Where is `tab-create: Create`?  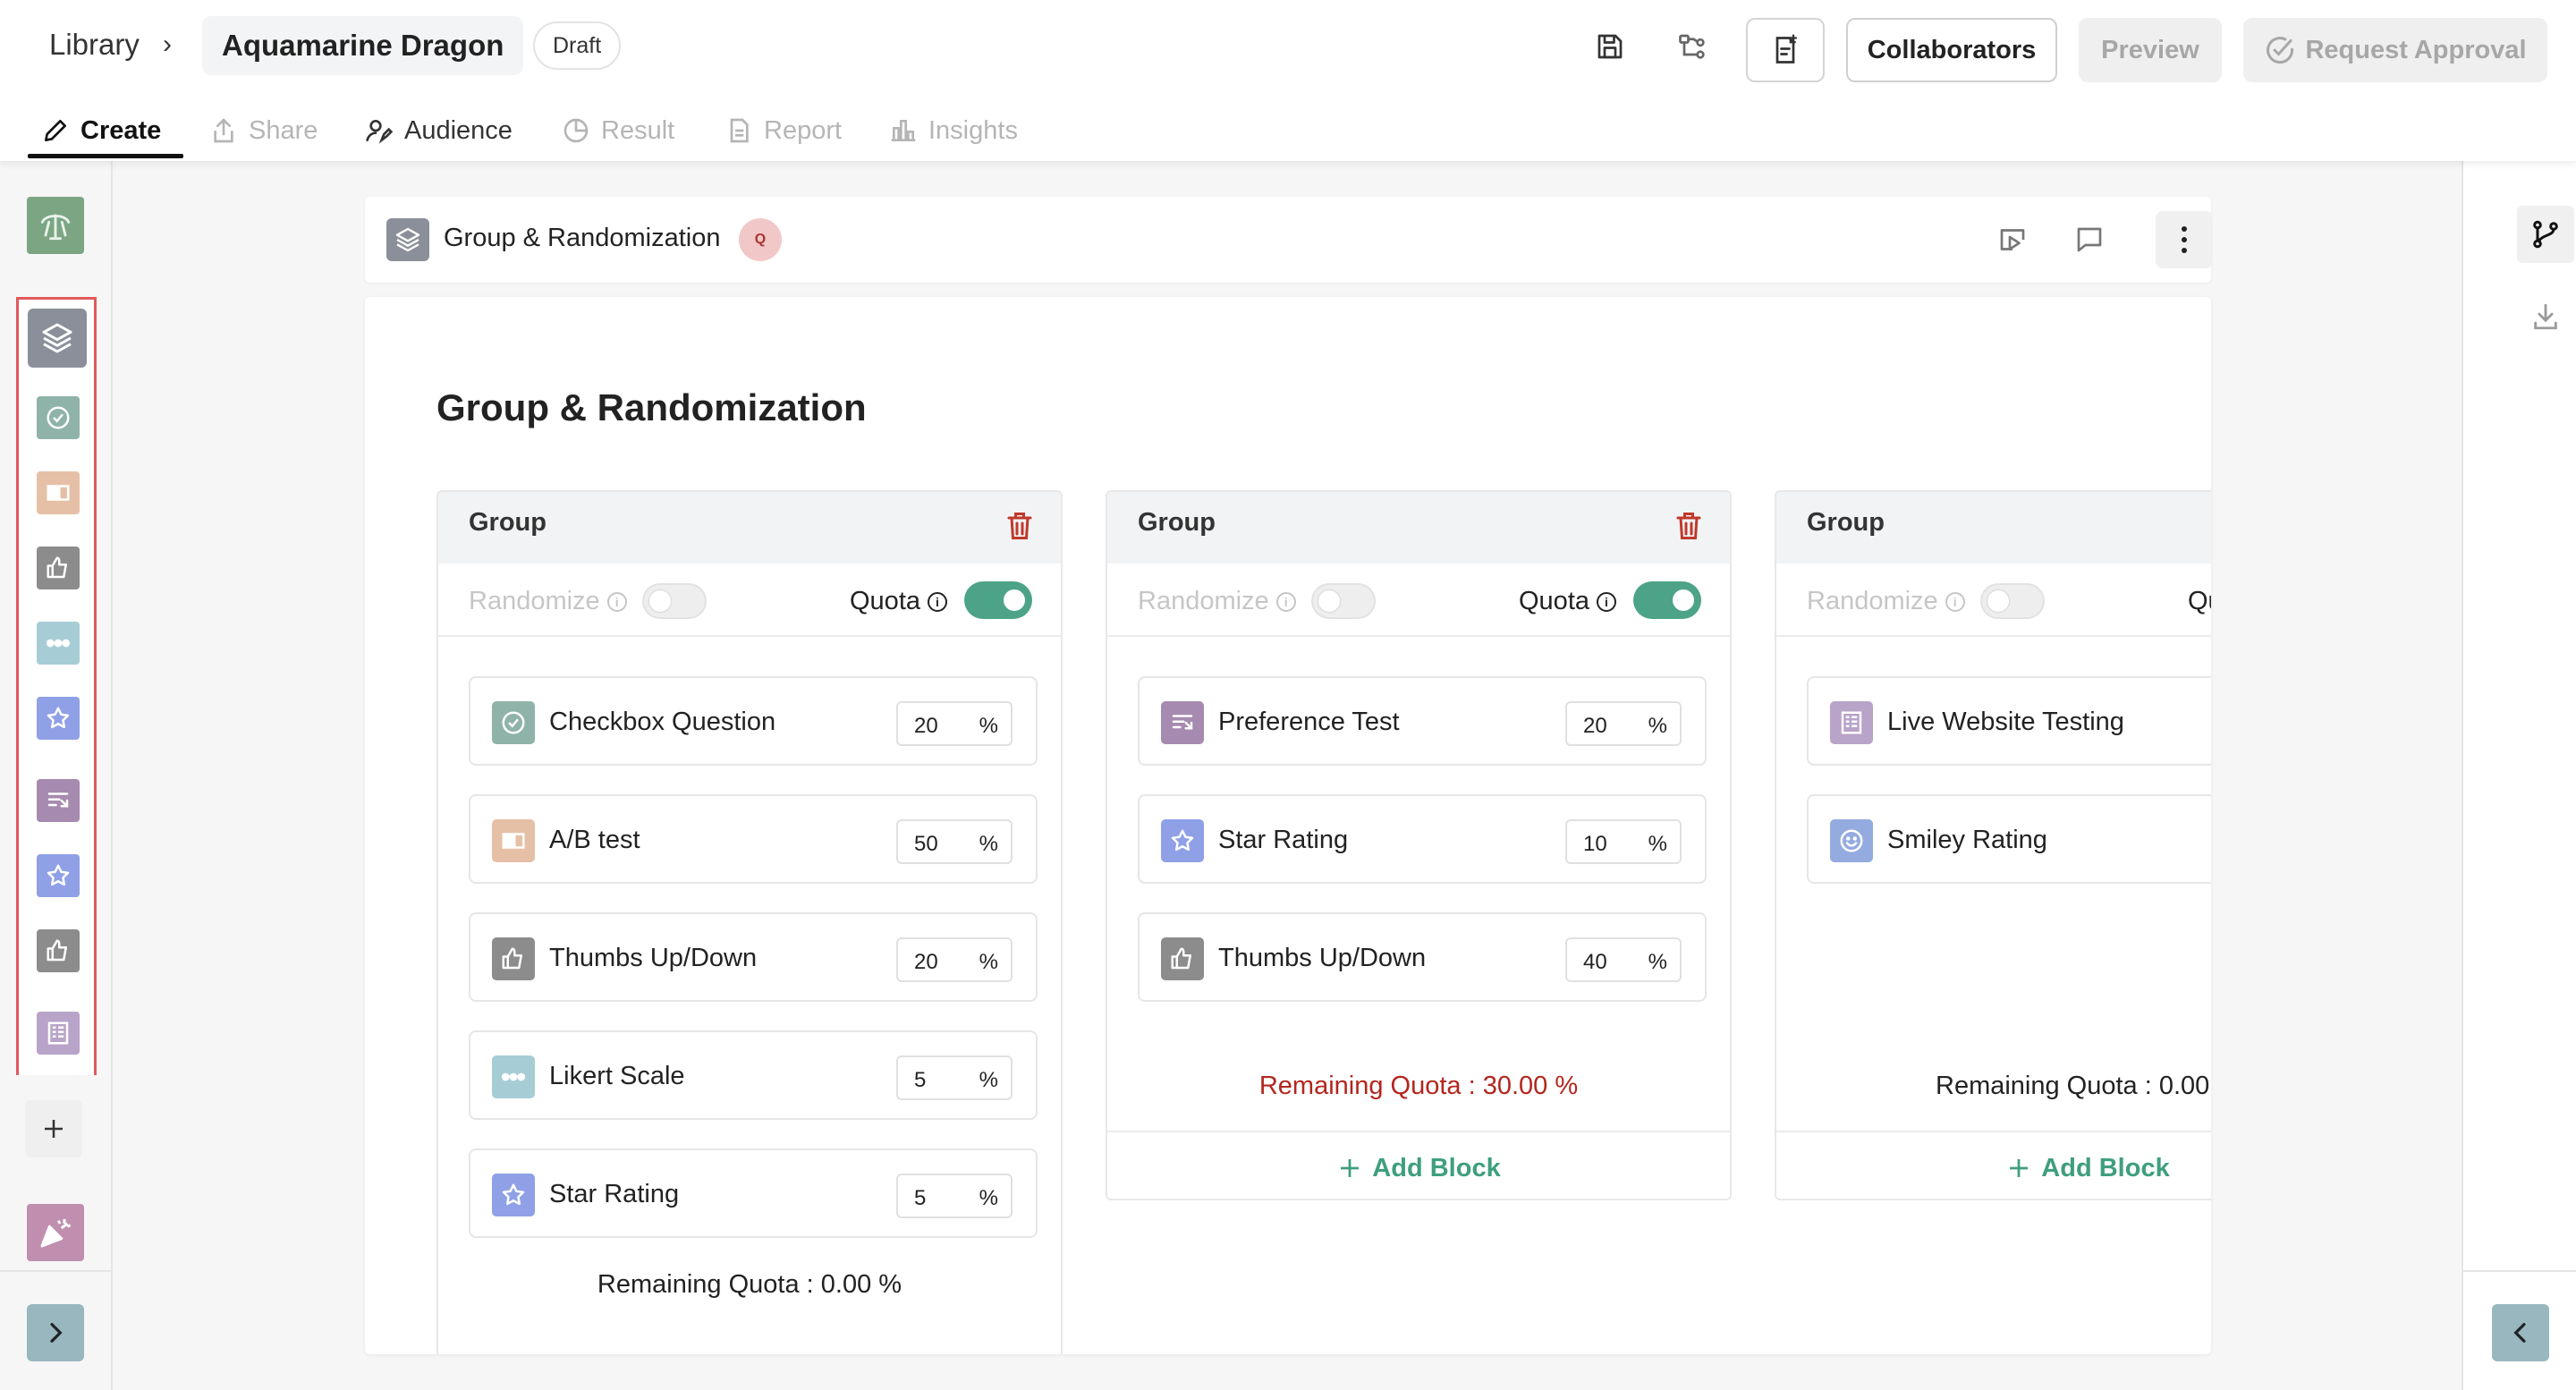
tab-create: Create is located at coordinates (101, 130).